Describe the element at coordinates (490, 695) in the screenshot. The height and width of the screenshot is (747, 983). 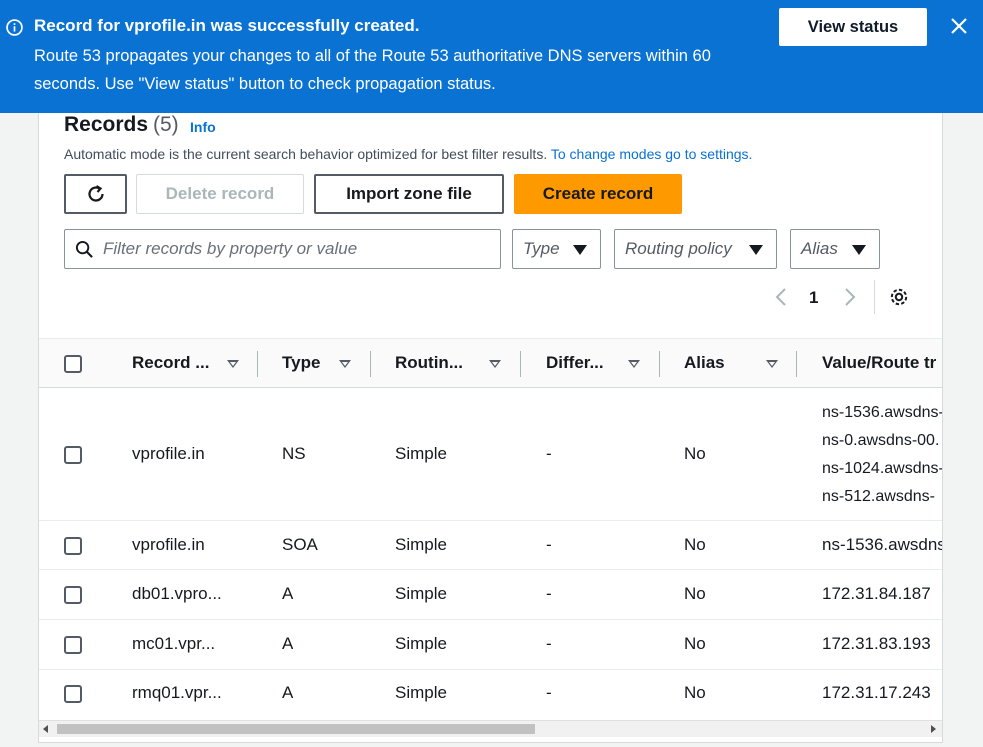
I see `table-row: rmq01.vpr... A Simple - No 172.31.17.243` at that location.